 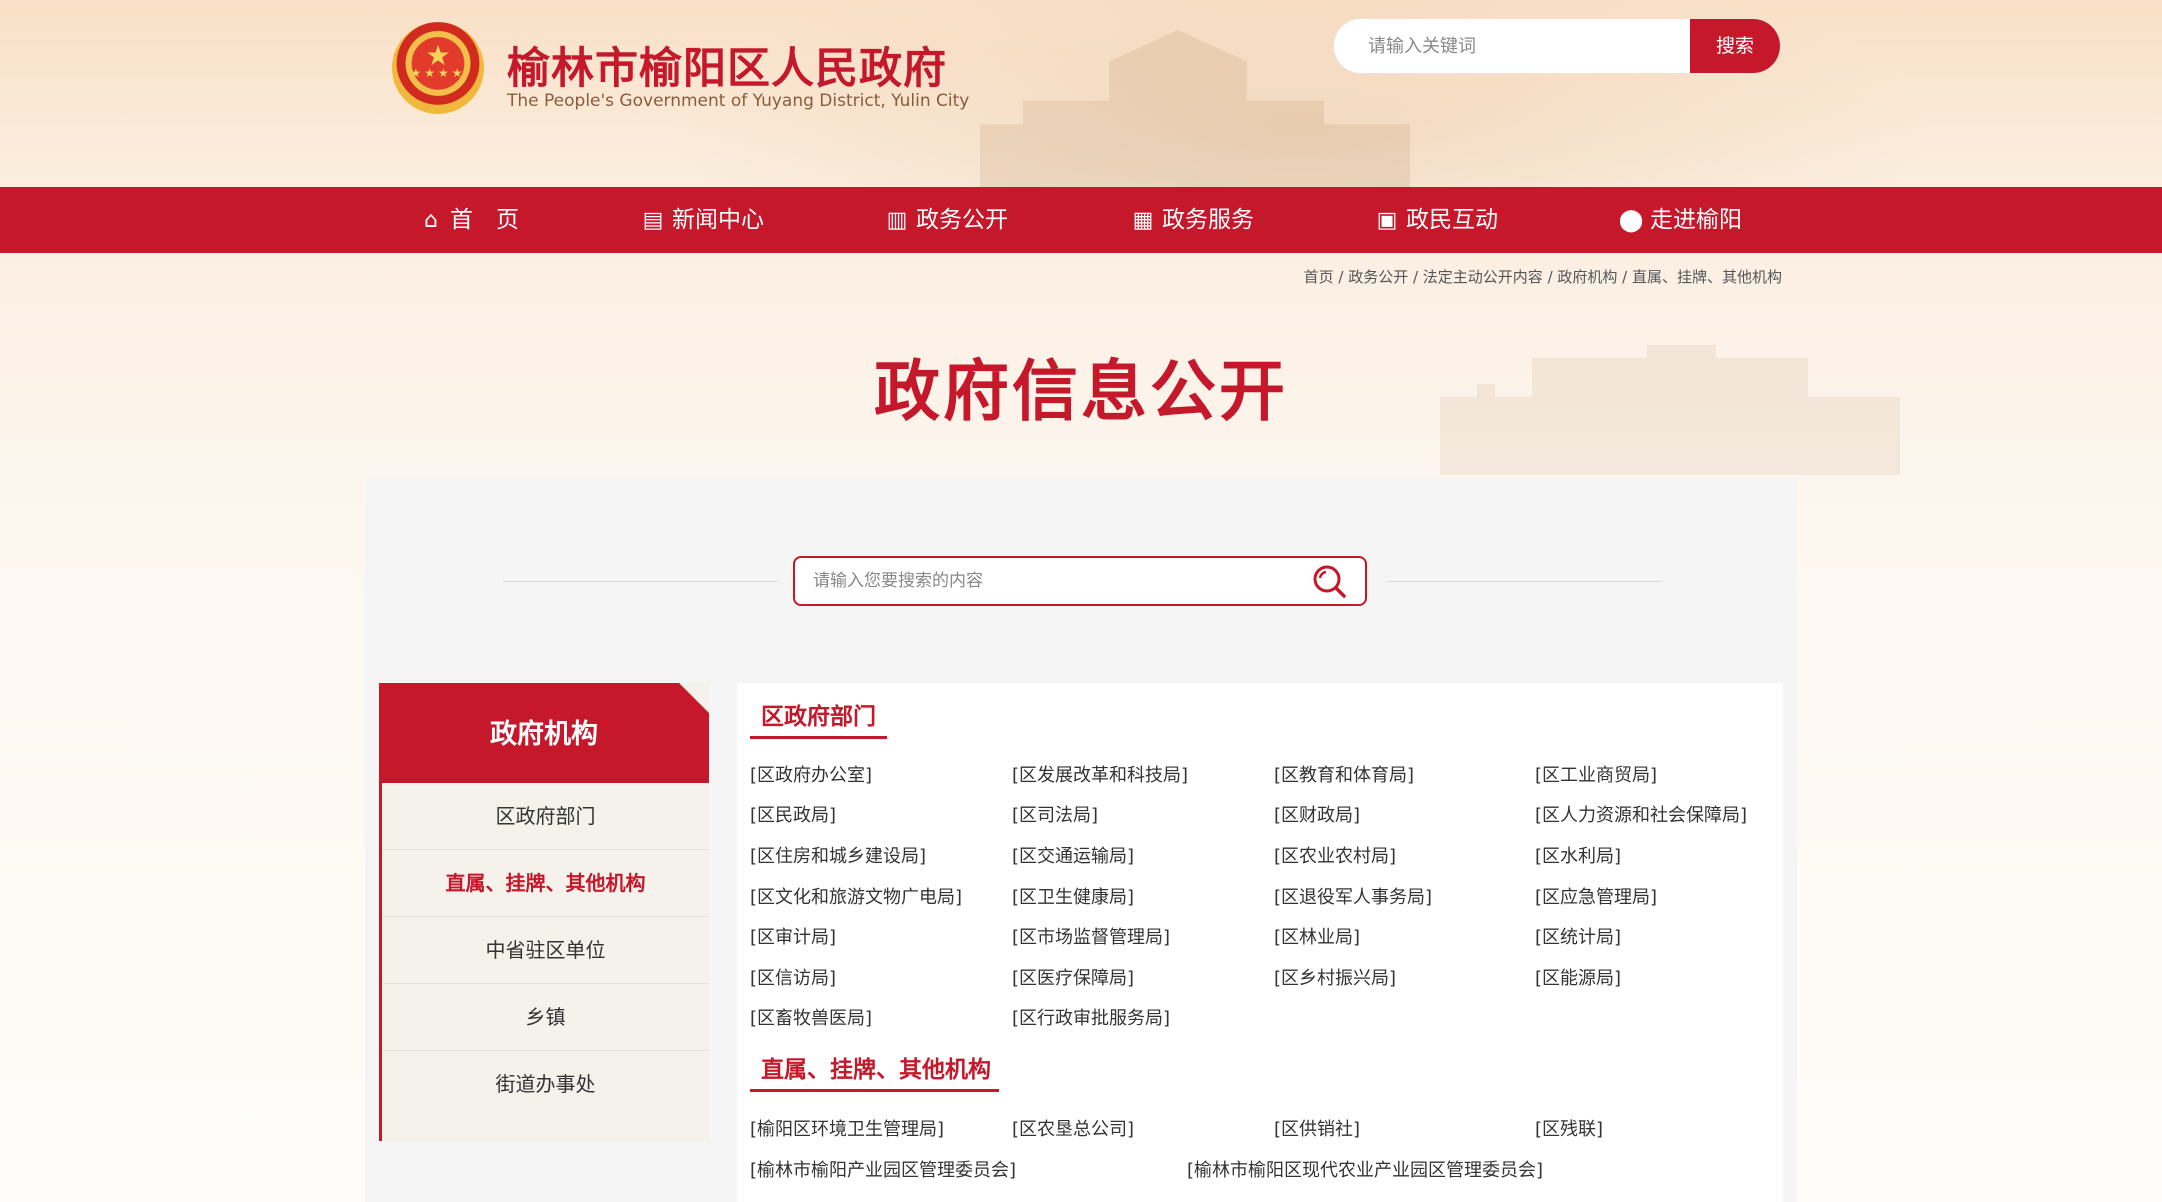 I want to click on section-title-affiliated-agencies: 直属、挂牌、其他机构, so click(x=876, y=1070).